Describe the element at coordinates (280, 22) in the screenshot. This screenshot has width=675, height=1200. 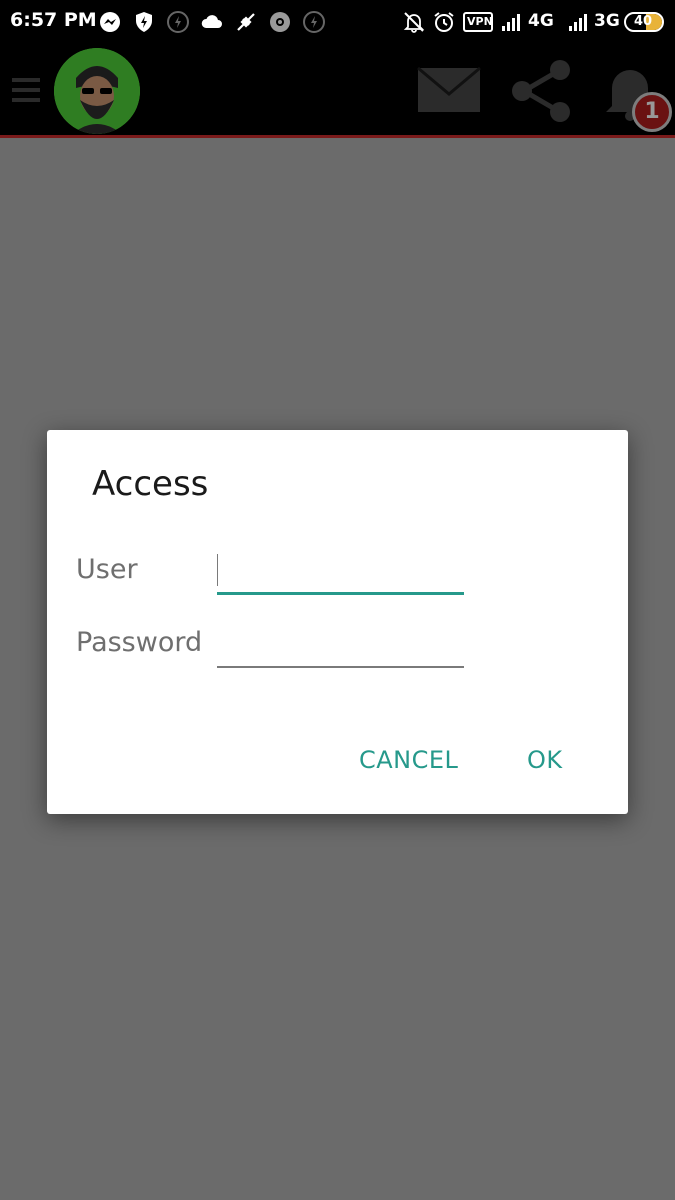
I see `settings-icon` at that location.